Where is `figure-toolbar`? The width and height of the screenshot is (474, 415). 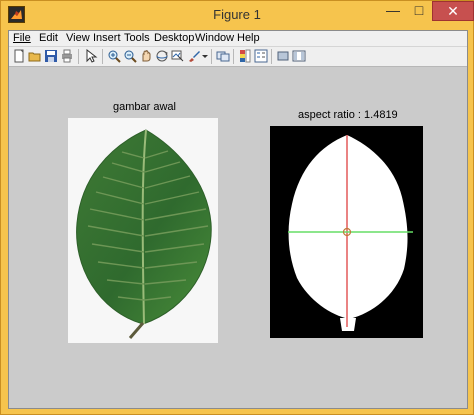 figure-toolbar is located at coordinates (238, 56).